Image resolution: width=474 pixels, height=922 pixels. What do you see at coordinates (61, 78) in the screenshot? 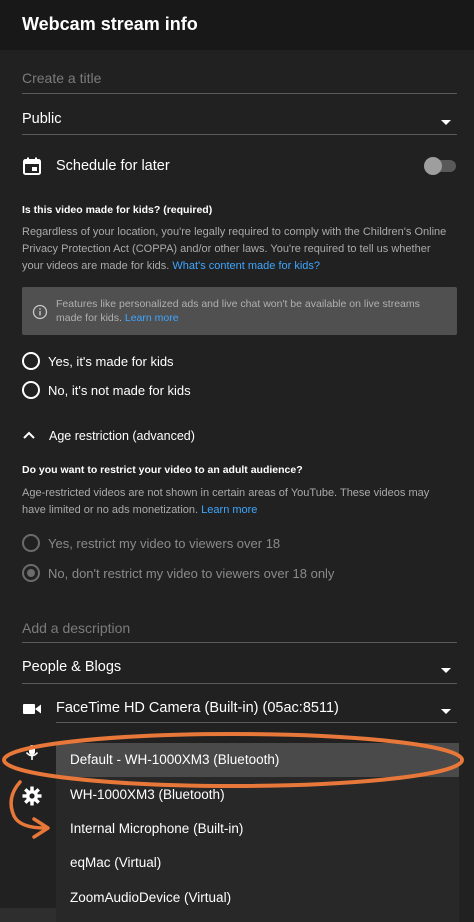
I see `title-input: Create a title` at bounding box center [61, 78].